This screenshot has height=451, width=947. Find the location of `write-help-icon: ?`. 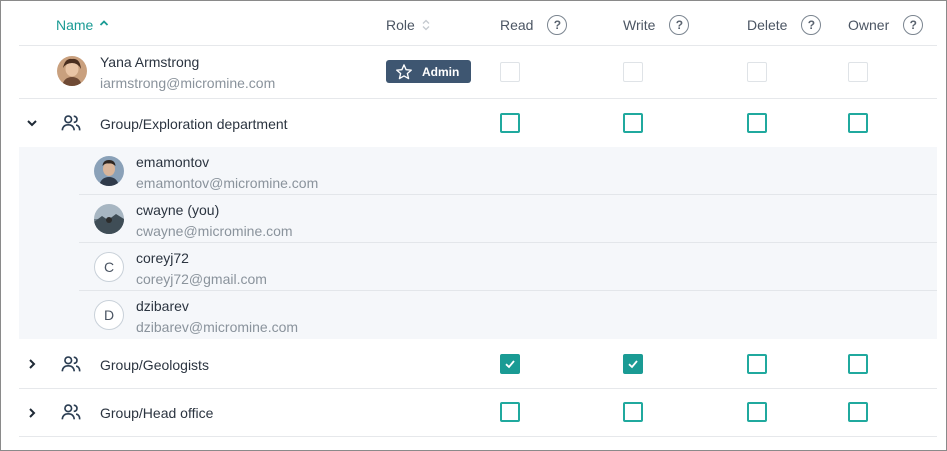

write-help-icon: ? is located at coordinates (679, 25).